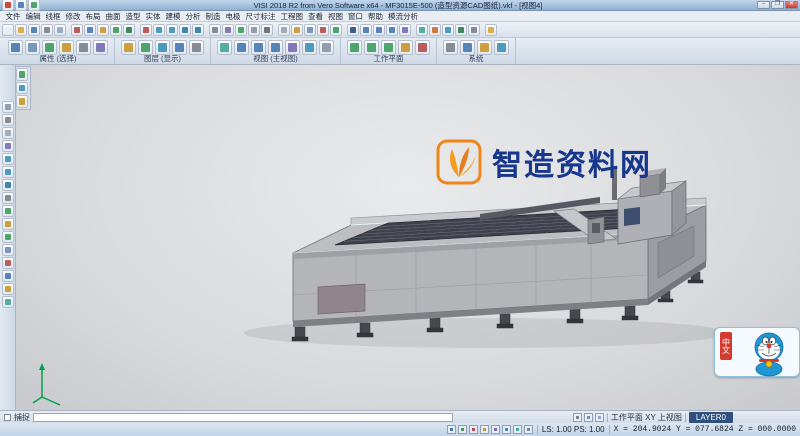 The height and width of the screenshot is (436, 800). Describe the element at coordinates (66, 47) in the screenshot. I see `select-color-icon` at that location.